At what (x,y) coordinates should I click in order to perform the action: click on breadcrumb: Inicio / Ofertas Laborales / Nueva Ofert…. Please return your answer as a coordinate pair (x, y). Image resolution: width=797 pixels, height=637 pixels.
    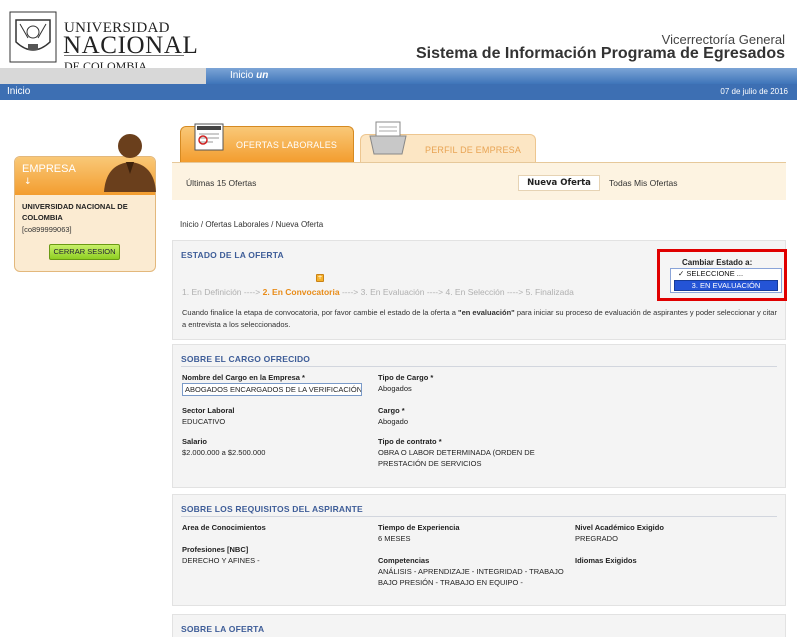
    Looking at the image, I should click on (252, 224).